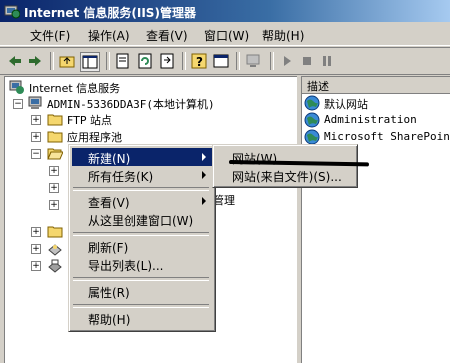 The width and height of the screenshot is (450, 363). Describe the element at coordinates (142, 201) in the screenshot. I see `menu-item-view: 查看(V)` at that location.